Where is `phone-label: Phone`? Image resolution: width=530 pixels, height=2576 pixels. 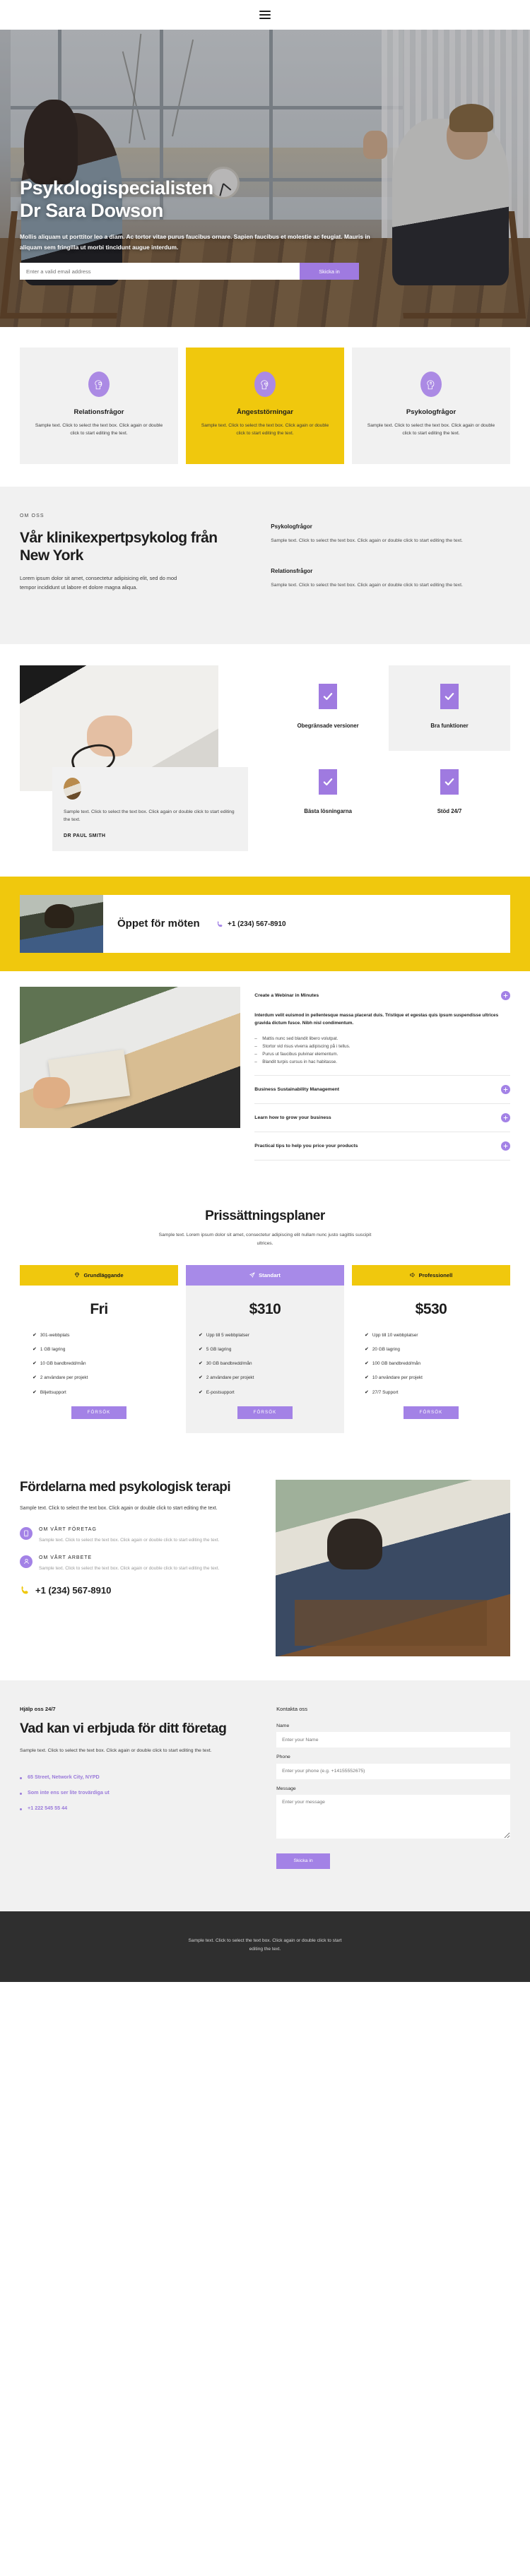 phone-label: Phone is located at coordinates (283, 1757).